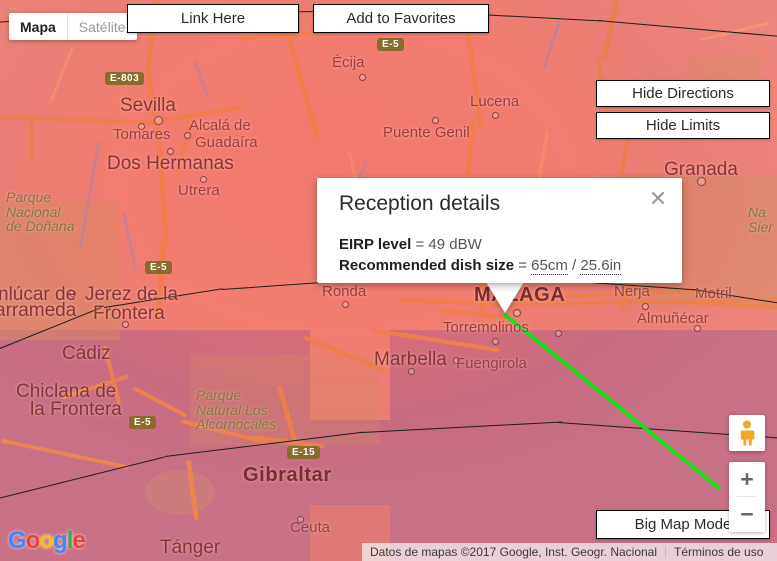 The height and width of the screenshot is (561, 777). Describe the element at coordinates (17, 540) in the screenshot. I see `logo-letter: G` at that location.